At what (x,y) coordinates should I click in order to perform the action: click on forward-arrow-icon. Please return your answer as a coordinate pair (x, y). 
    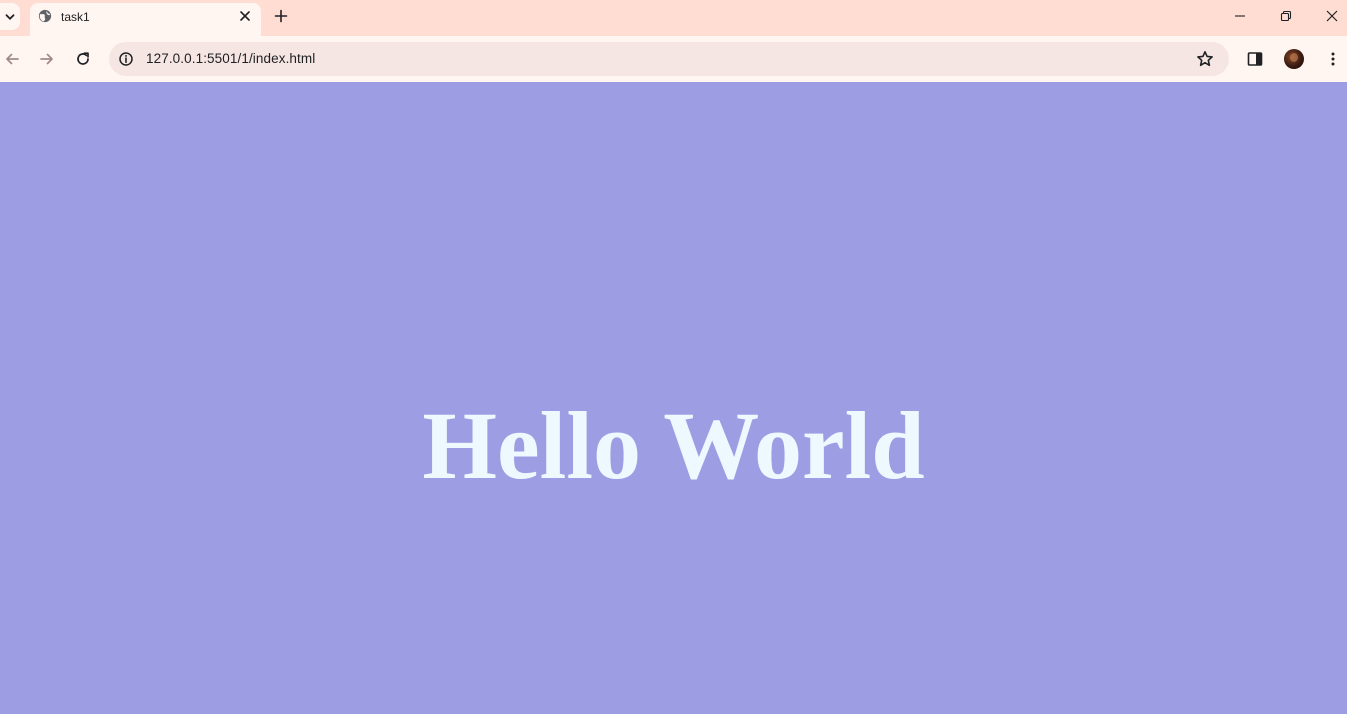
    Looking at the image, I should click on (46, 59).